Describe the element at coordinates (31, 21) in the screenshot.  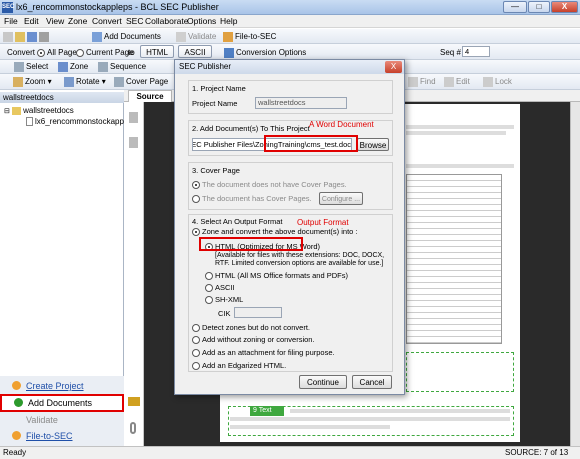
I see `menu-edit: Edit` at that location.